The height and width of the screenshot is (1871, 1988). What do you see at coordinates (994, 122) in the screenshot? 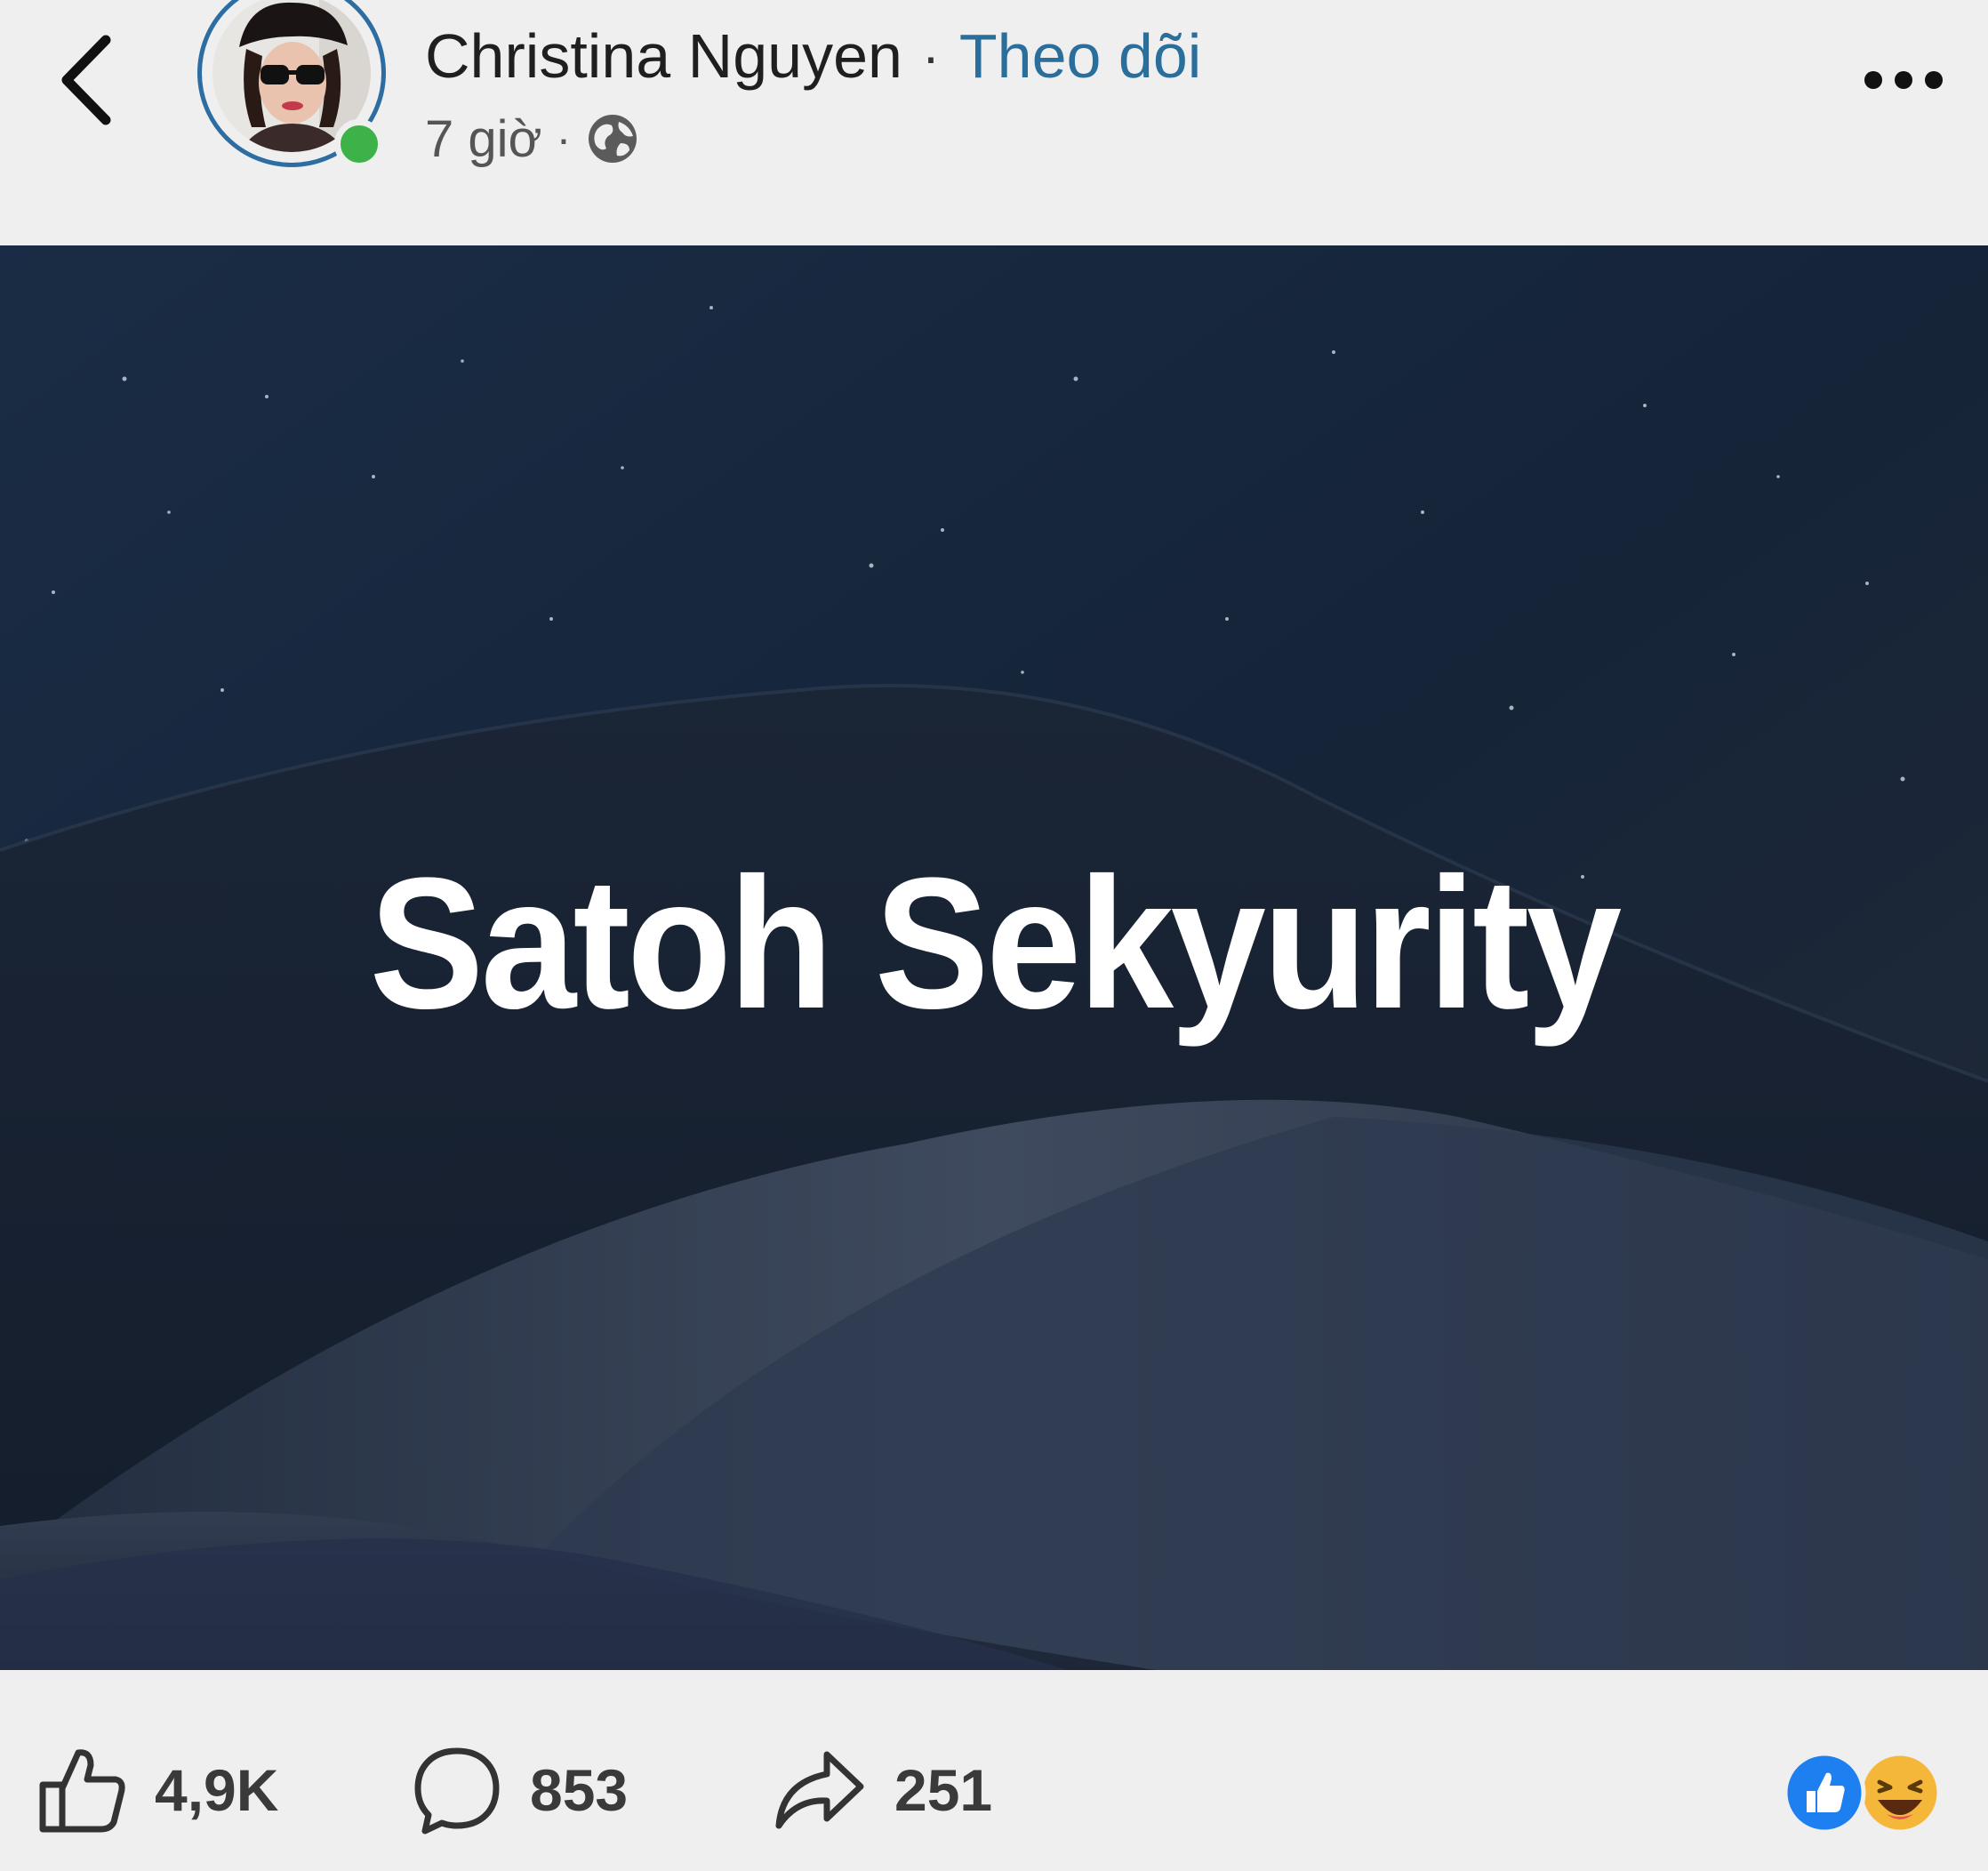
I see `post-header: Christina Nguyen · Theo dõi 7 giờ ·` at bounding box center [994, 122].